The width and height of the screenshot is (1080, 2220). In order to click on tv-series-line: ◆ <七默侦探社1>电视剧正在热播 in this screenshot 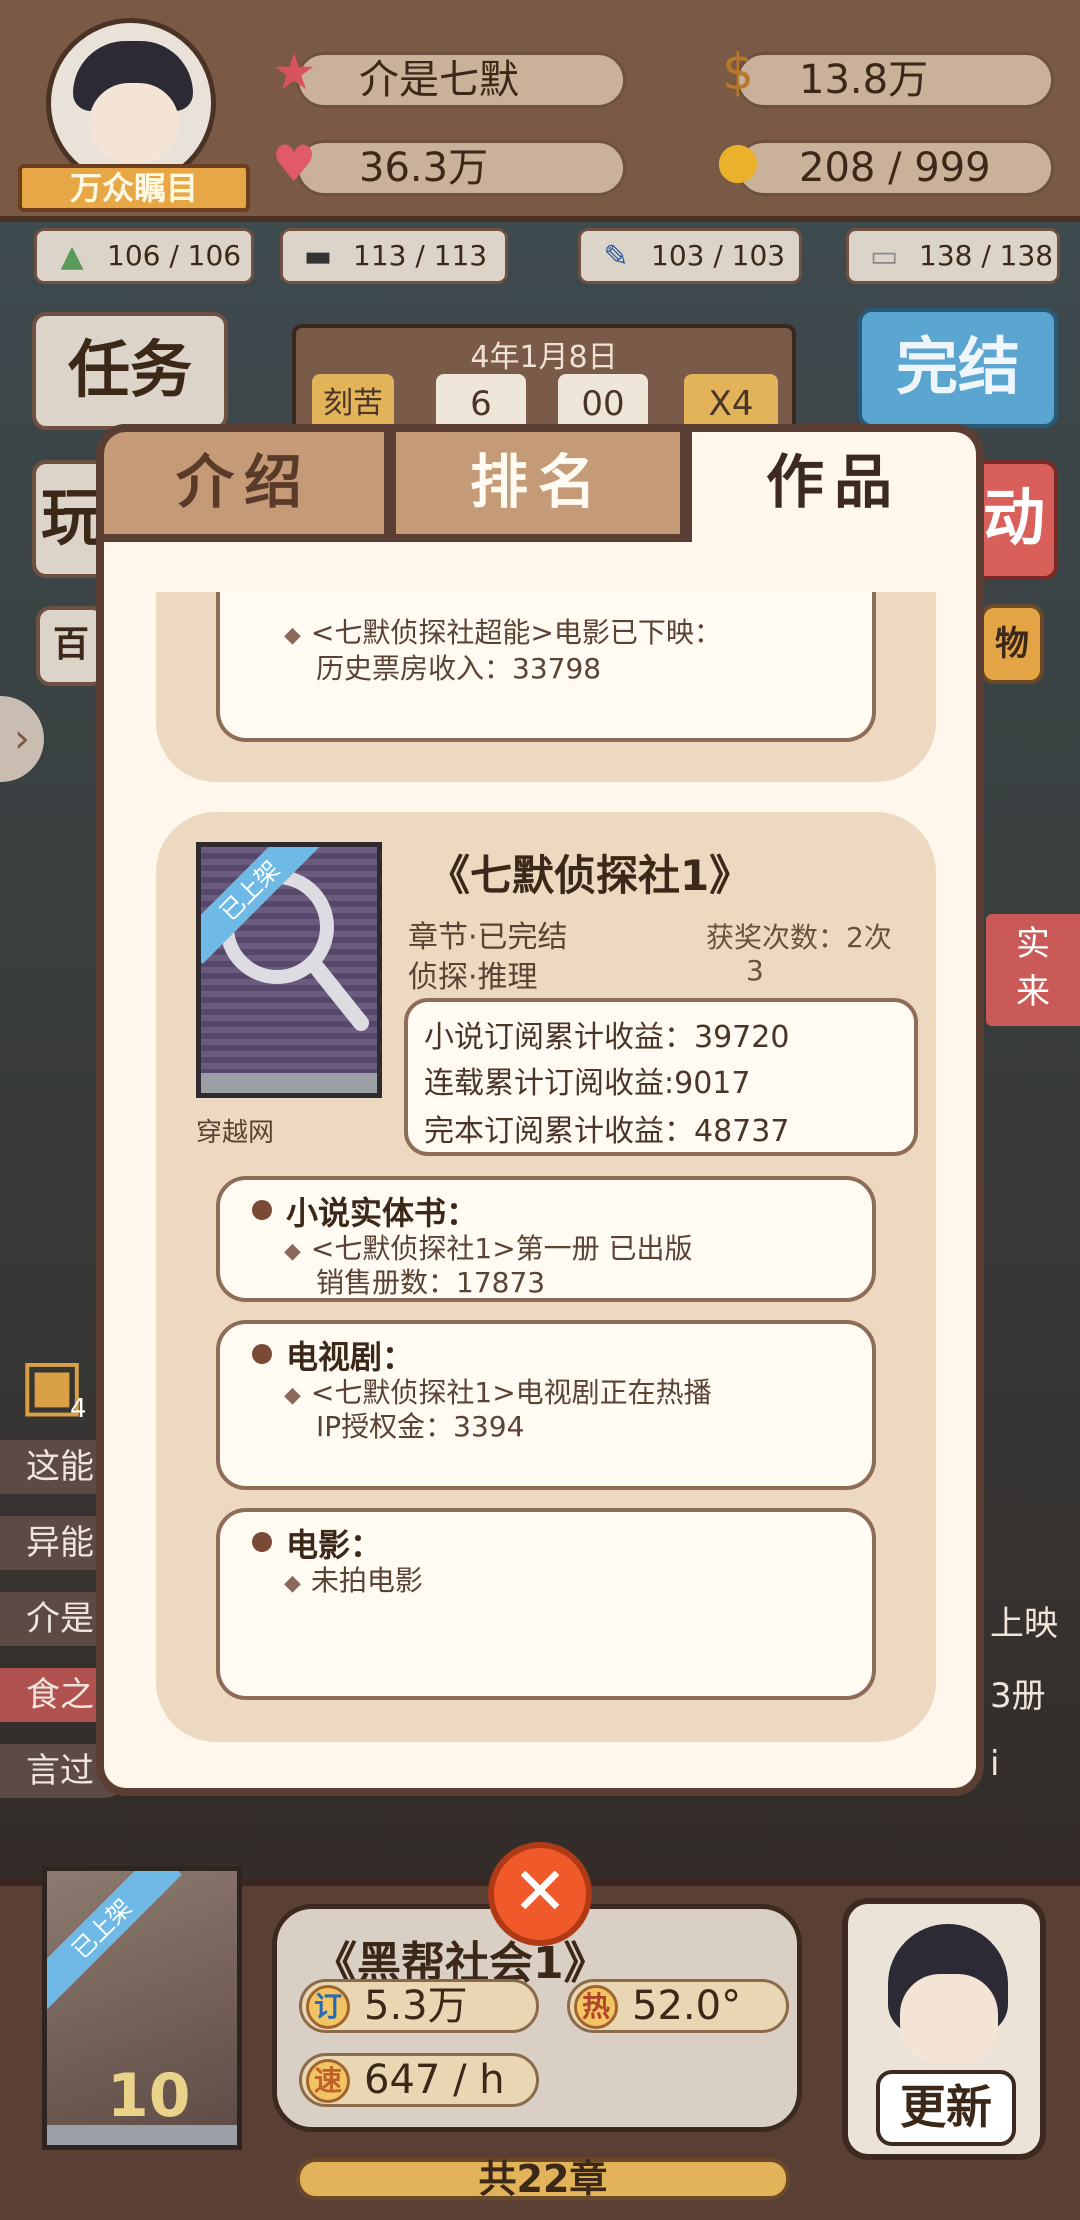, I will do `click(498, 1394)`.